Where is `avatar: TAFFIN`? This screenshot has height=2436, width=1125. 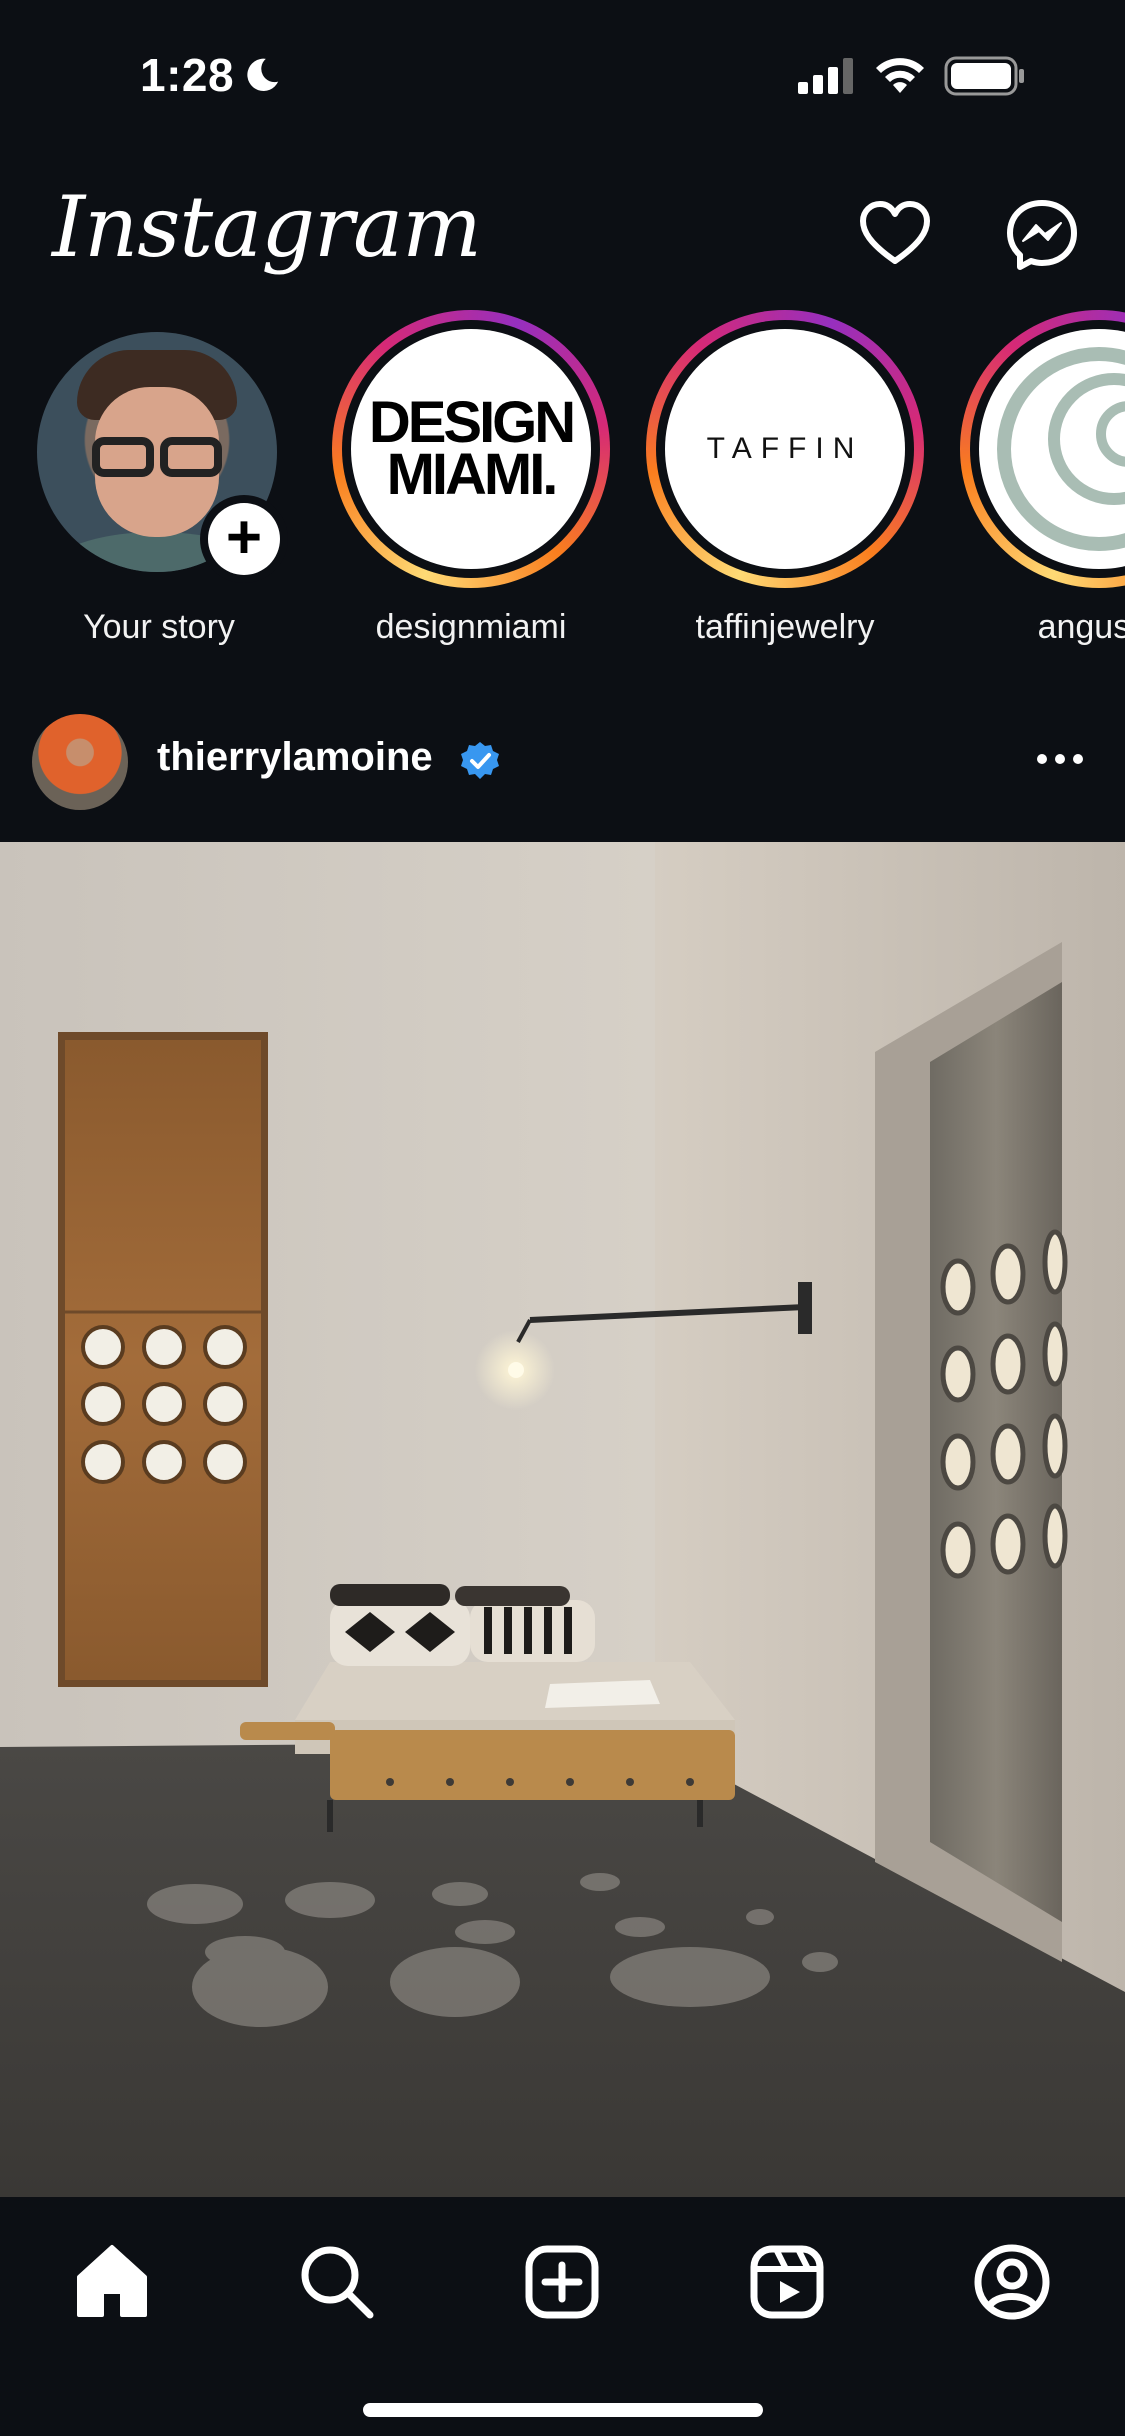
avatar: TAFFIN is located at coordinates (785, 449).